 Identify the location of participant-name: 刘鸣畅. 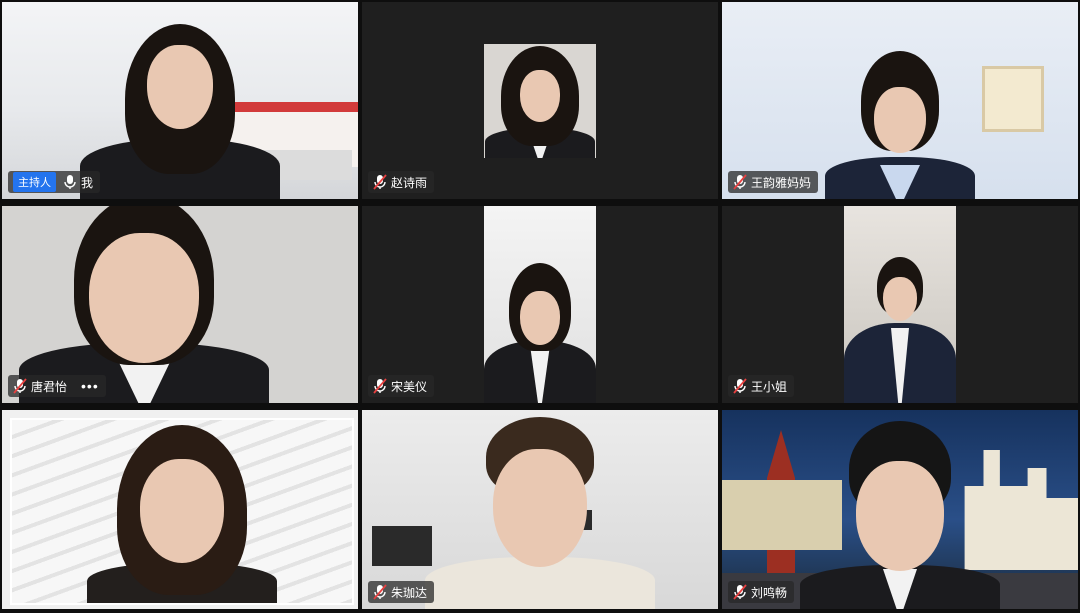
(769, 592).